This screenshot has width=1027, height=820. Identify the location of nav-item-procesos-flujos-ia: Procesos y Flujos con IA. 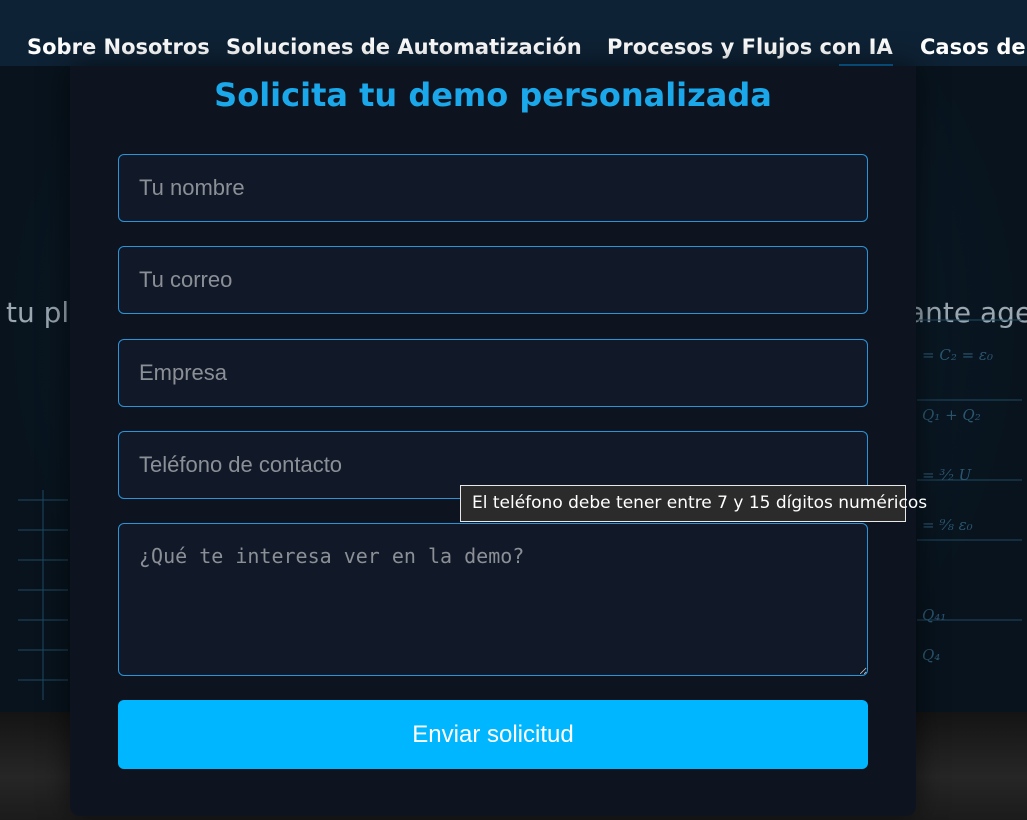
(750, 47).